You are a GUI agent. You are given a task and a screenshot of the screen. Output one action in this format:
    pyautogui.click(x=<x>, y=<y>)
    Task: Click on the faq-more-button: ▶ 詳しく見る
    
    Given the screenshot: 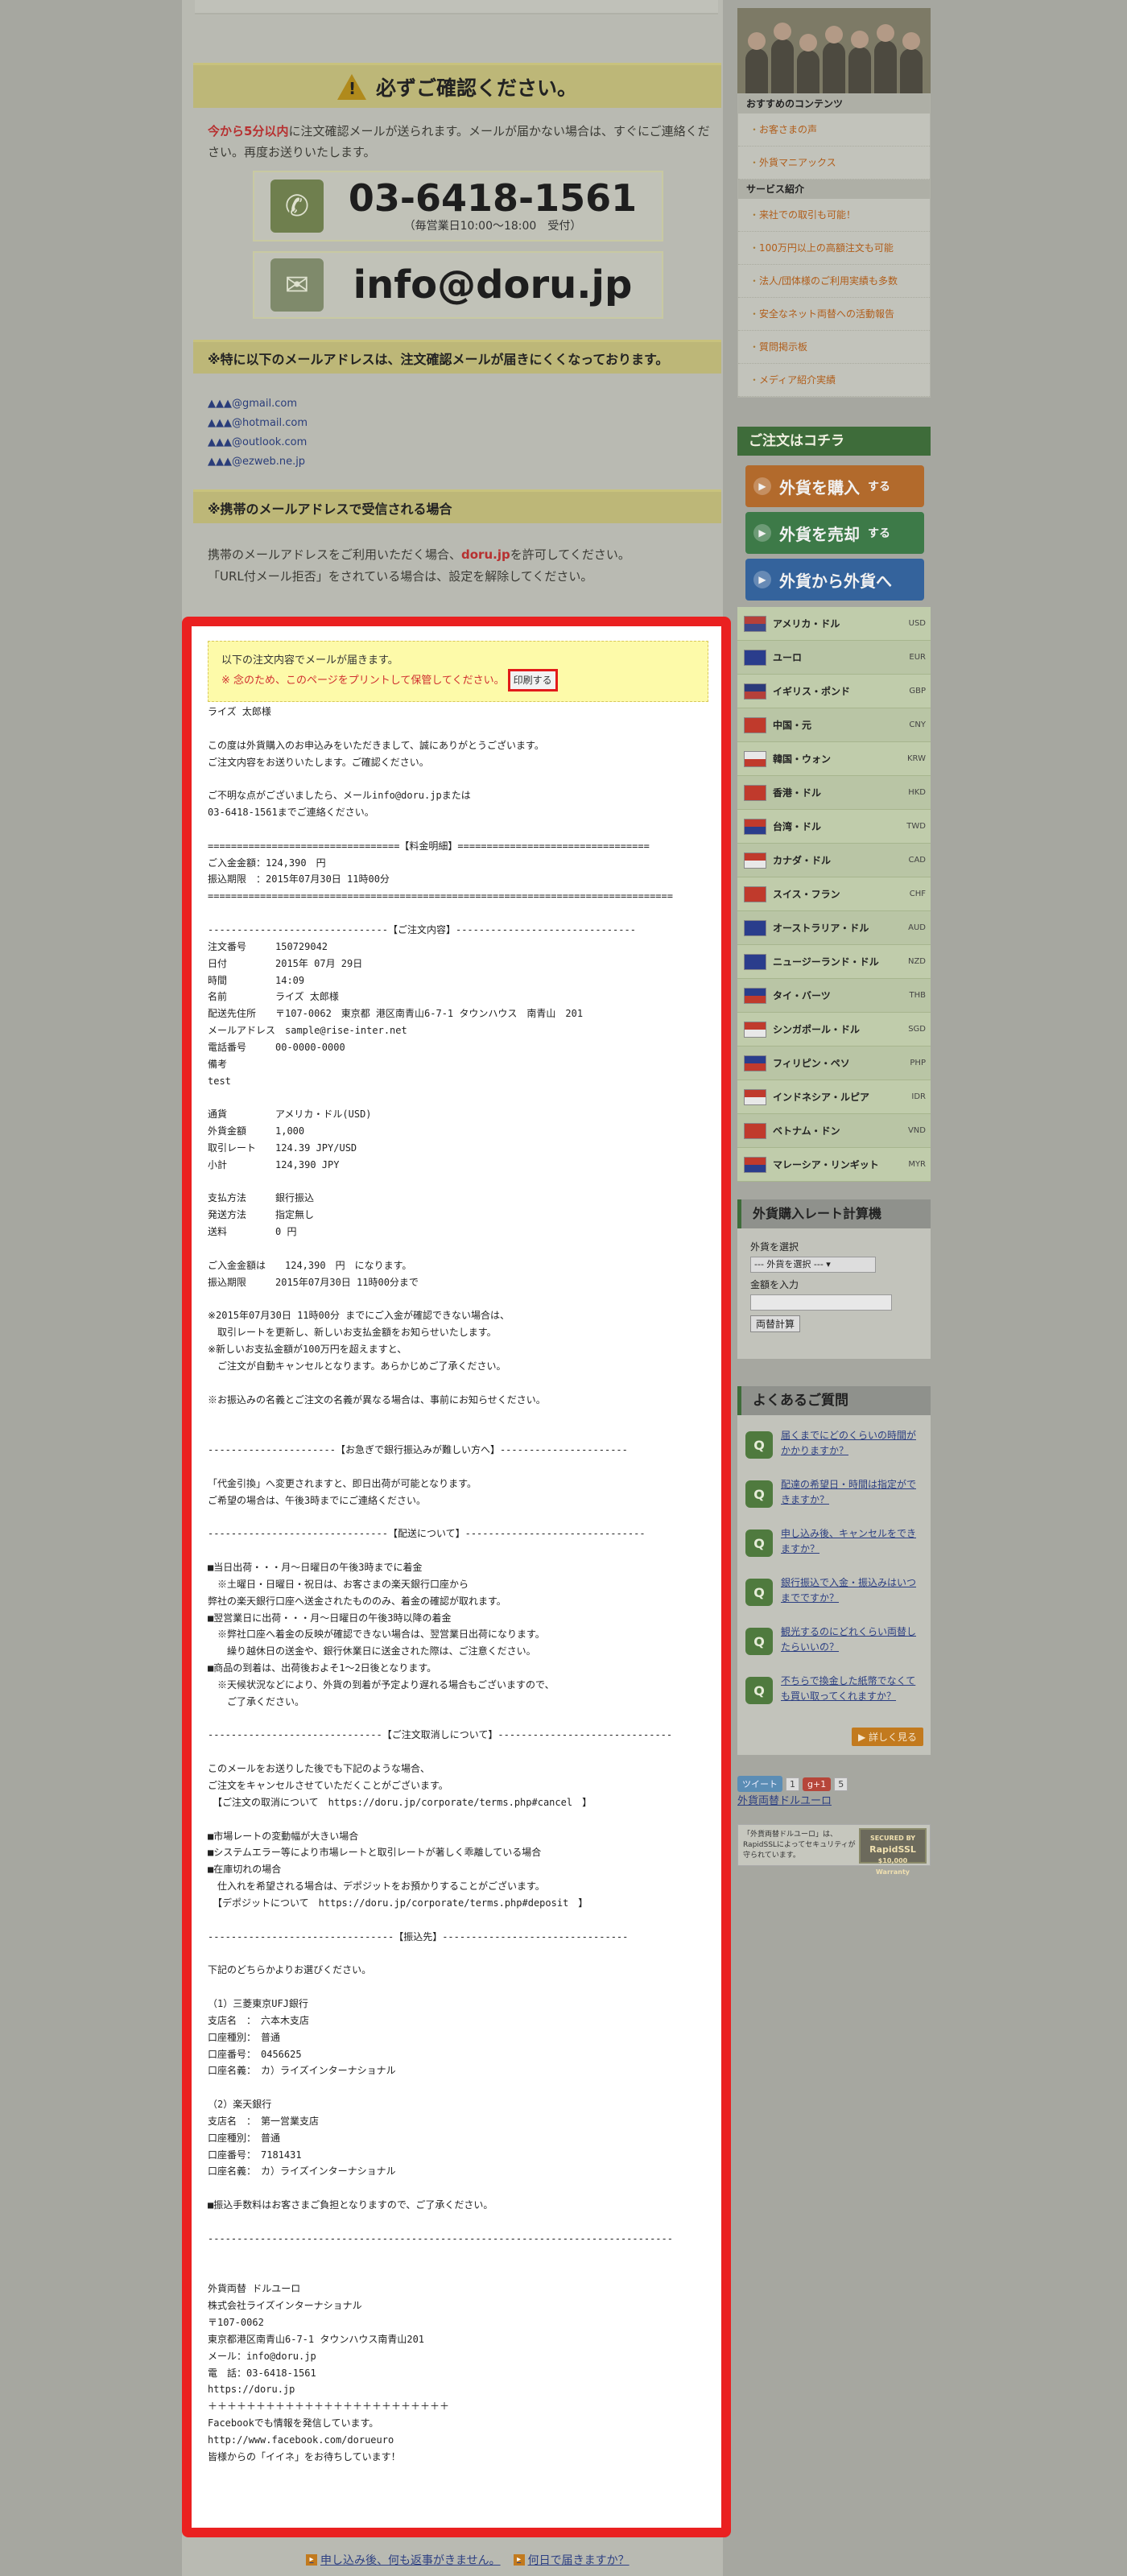 What is the action you would take?
    pyautogui.click(x=888, y=1737)
    